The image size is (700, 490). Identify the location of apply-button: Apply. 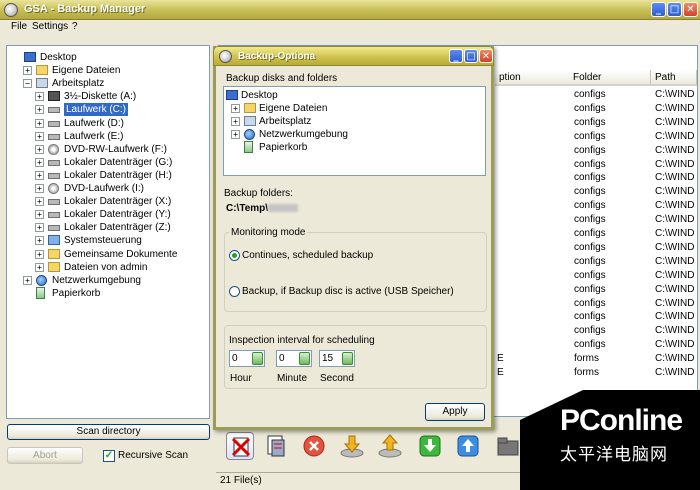
(455, 412).